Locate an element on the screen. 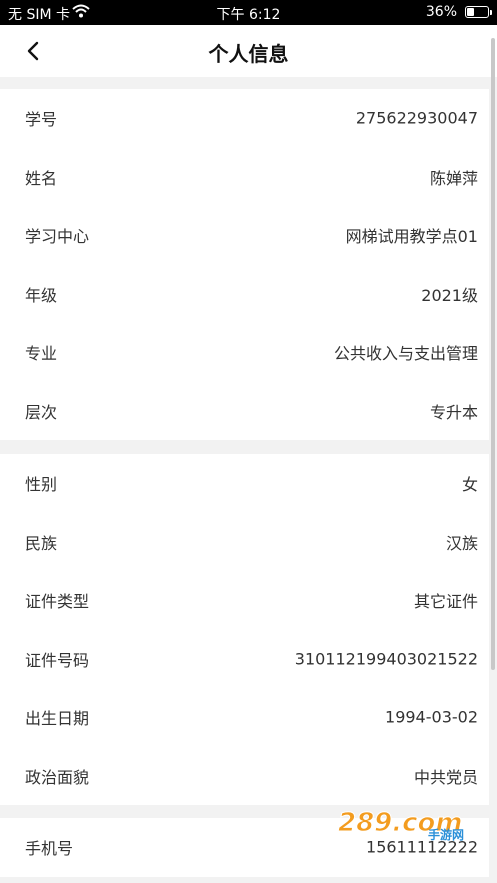 Image resolution: width=497 pixels, height=883 pixels. status-time: 下午 6:12 is located at coordinates (248, 15).